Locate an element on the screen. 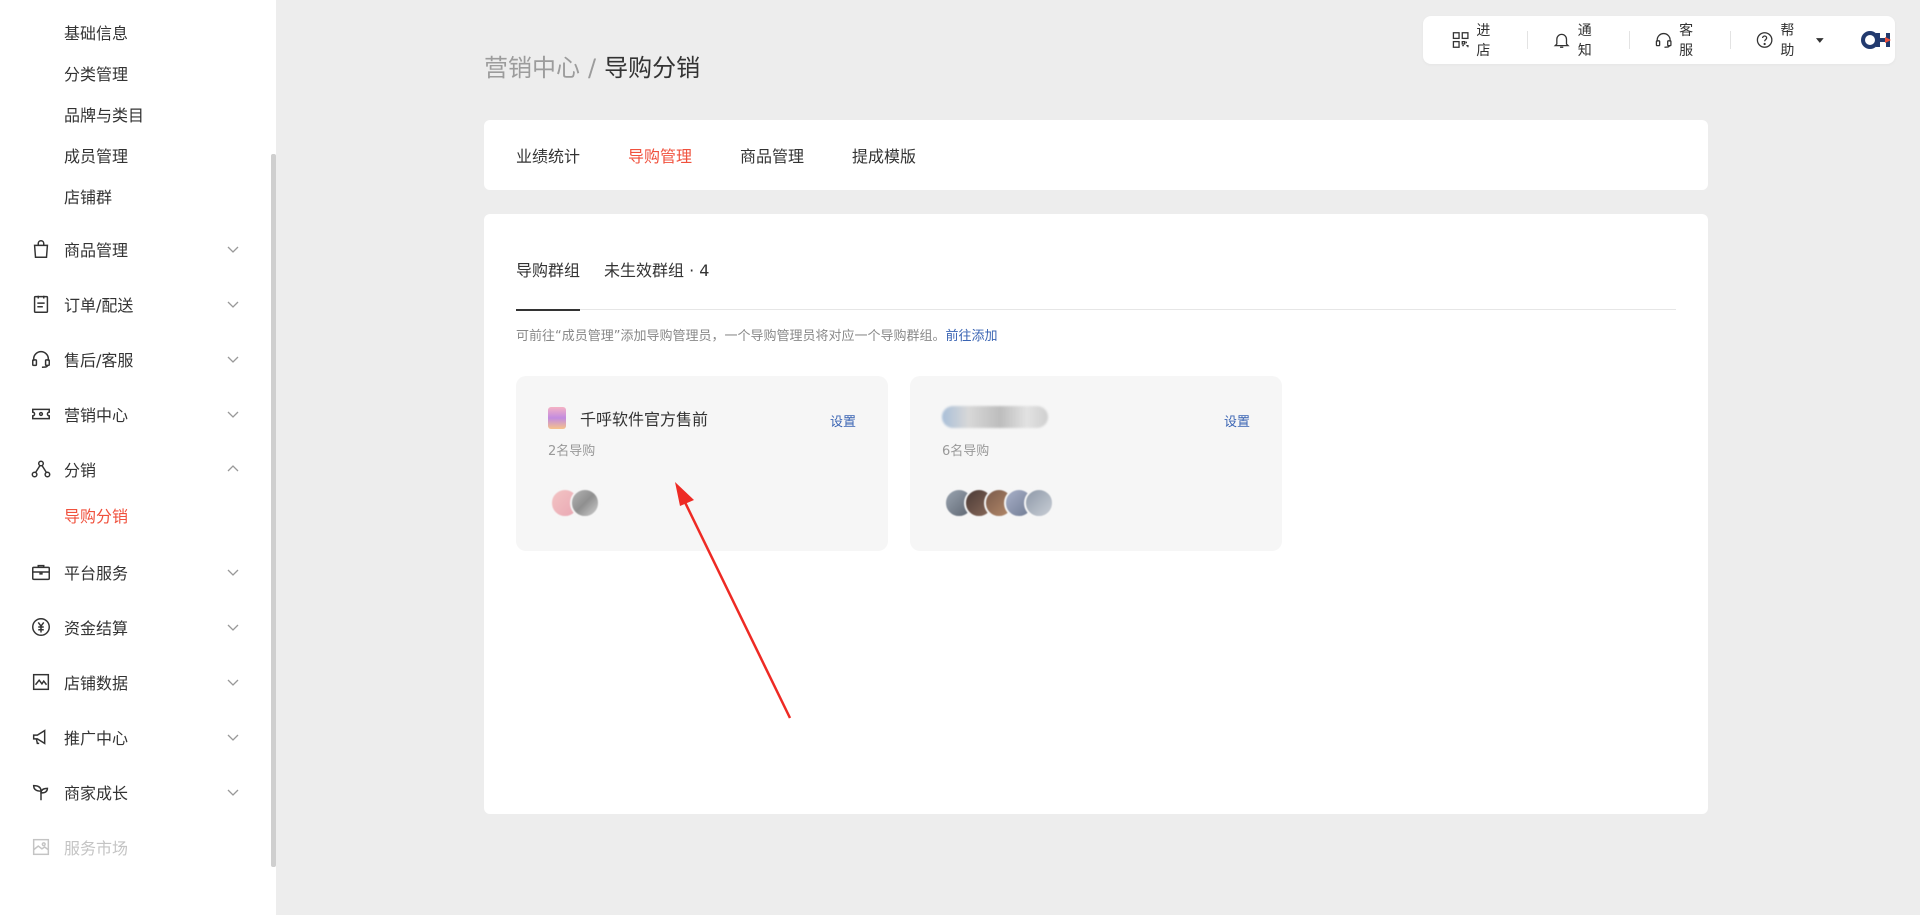 This screenshot has height=915, width=1920. share-nodes-icon is located at coordinates (41, 469).